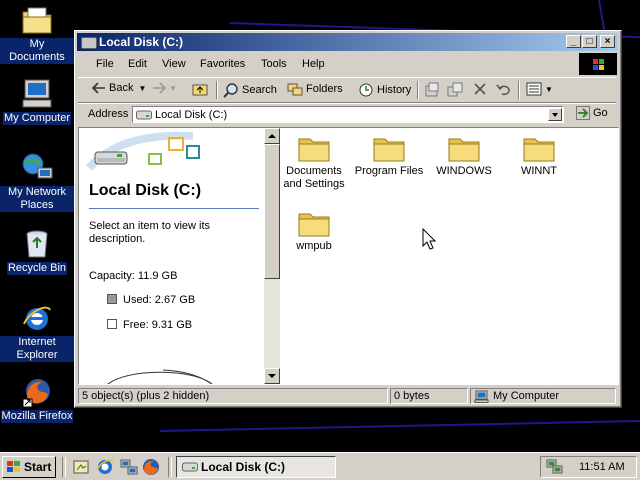  I want to click on menu-help: Help, so click(313, 64).